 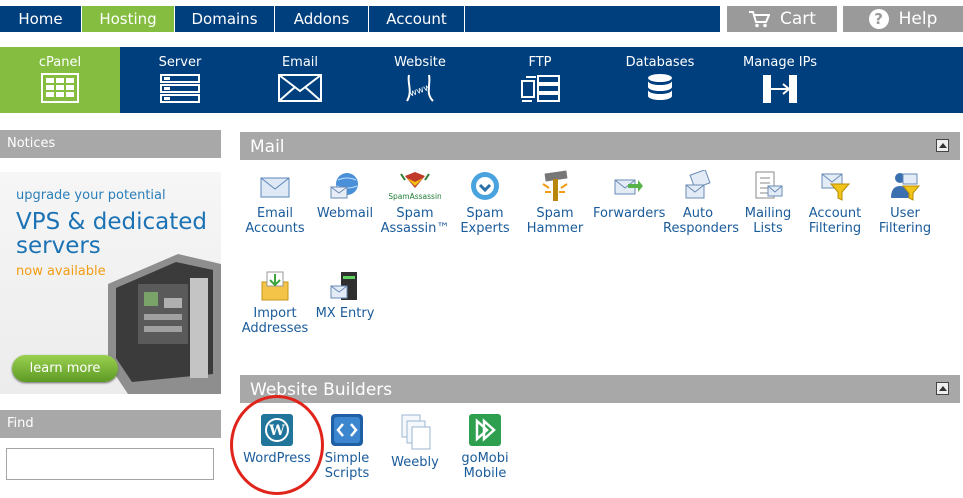 I want to click on help-button: ? Help, so click(x=903, y=19).